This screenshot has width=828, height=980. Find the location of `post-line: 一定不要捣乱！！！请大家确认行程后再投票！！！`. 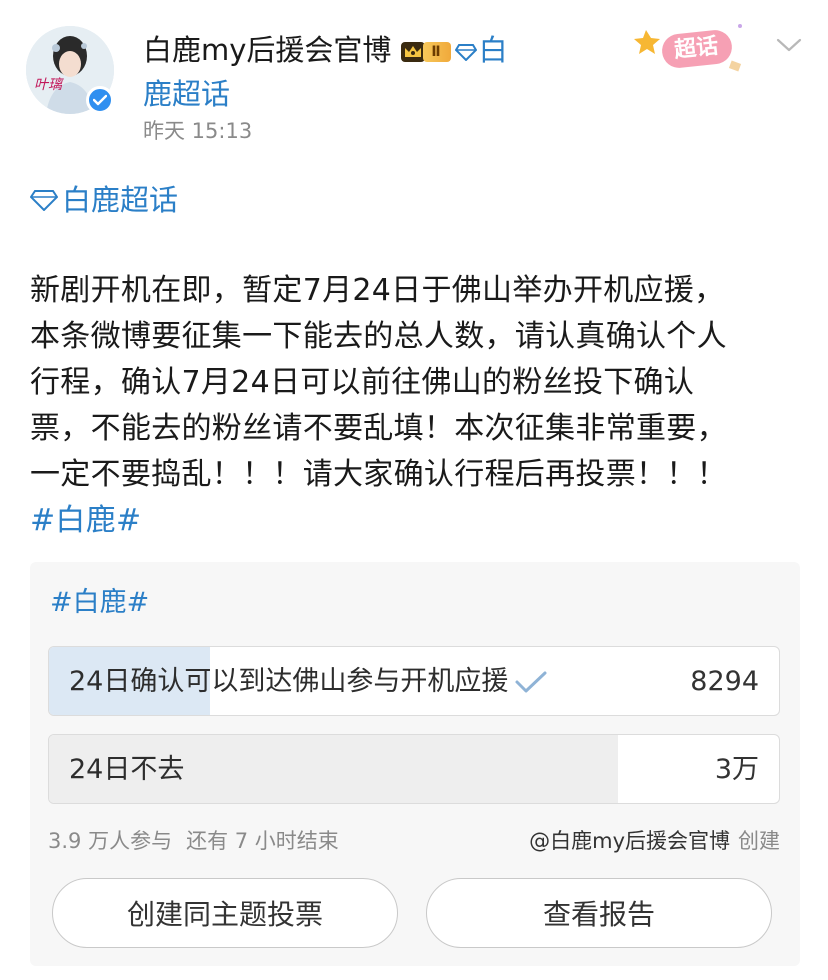

post-line: 一定不要捣乱！！！请大家确认行程后再投票！！！ is located at coordinates (378, 474).